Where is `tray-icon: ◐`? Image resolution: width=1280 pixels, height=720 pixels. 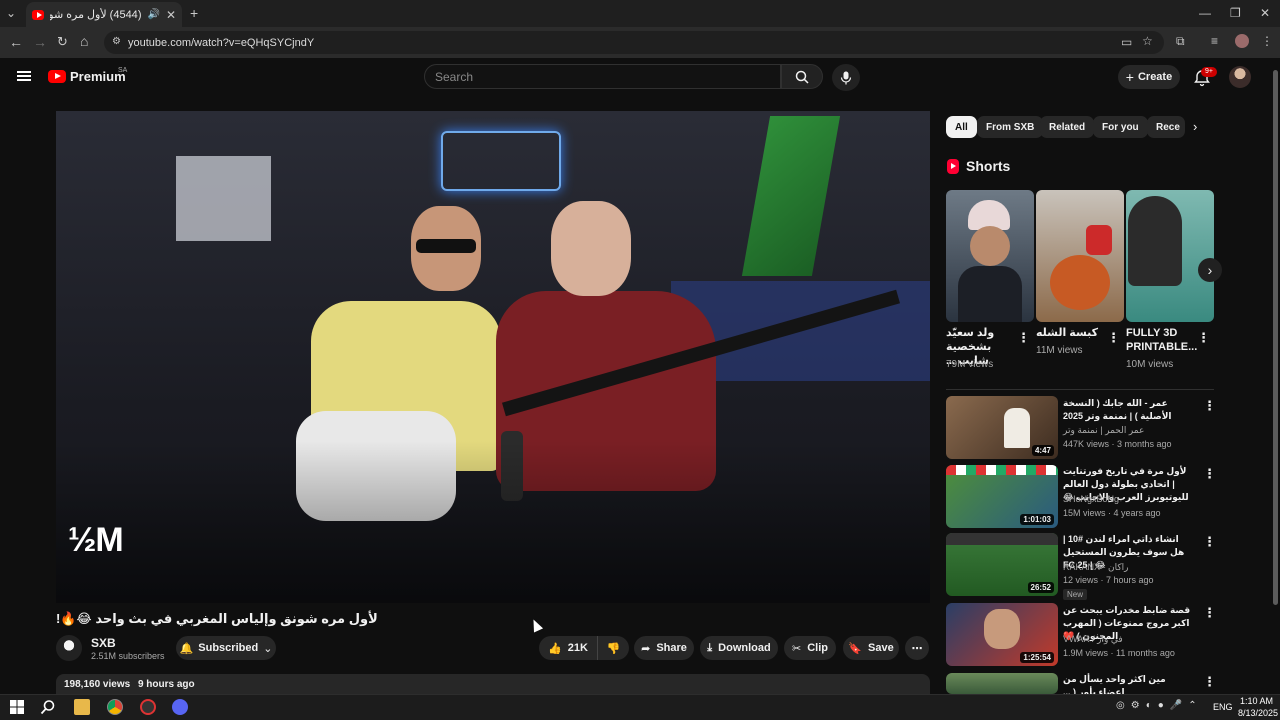
tray-icon: ◐ is located at coordinates (1149, 705).